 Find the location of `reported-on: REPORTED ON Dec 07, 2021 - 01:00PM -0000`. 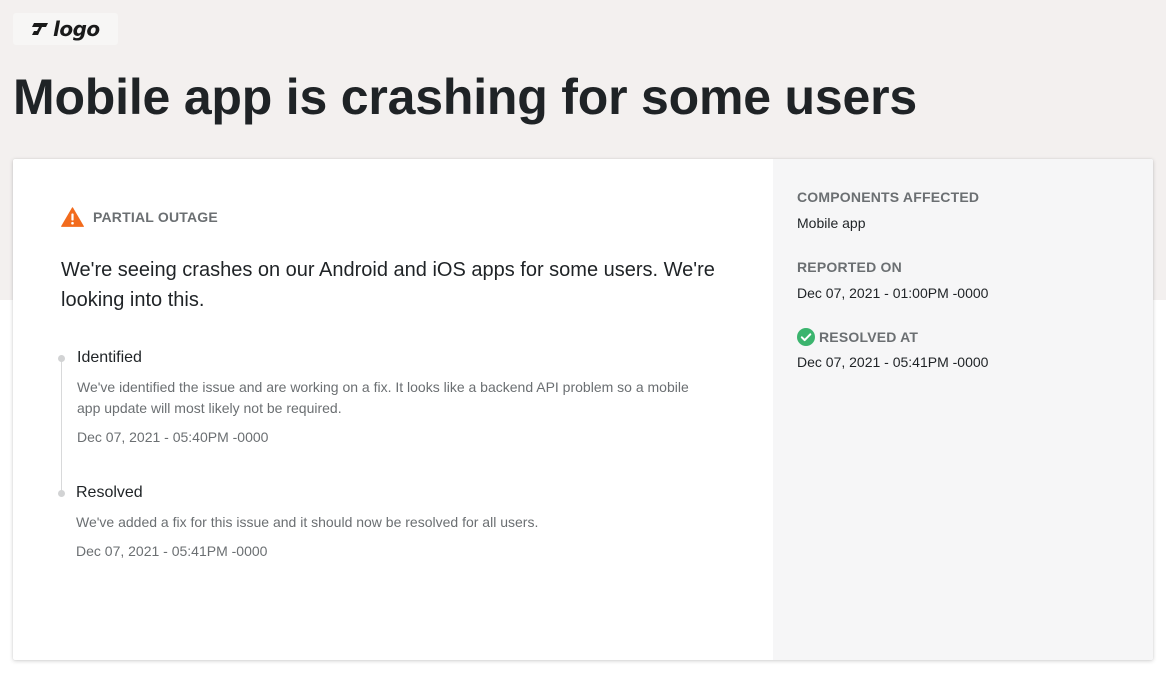

reported-on: REPORTED ON Dec 07, 2021 - 01:00PM -0000 is located at coordinates (892, 280).